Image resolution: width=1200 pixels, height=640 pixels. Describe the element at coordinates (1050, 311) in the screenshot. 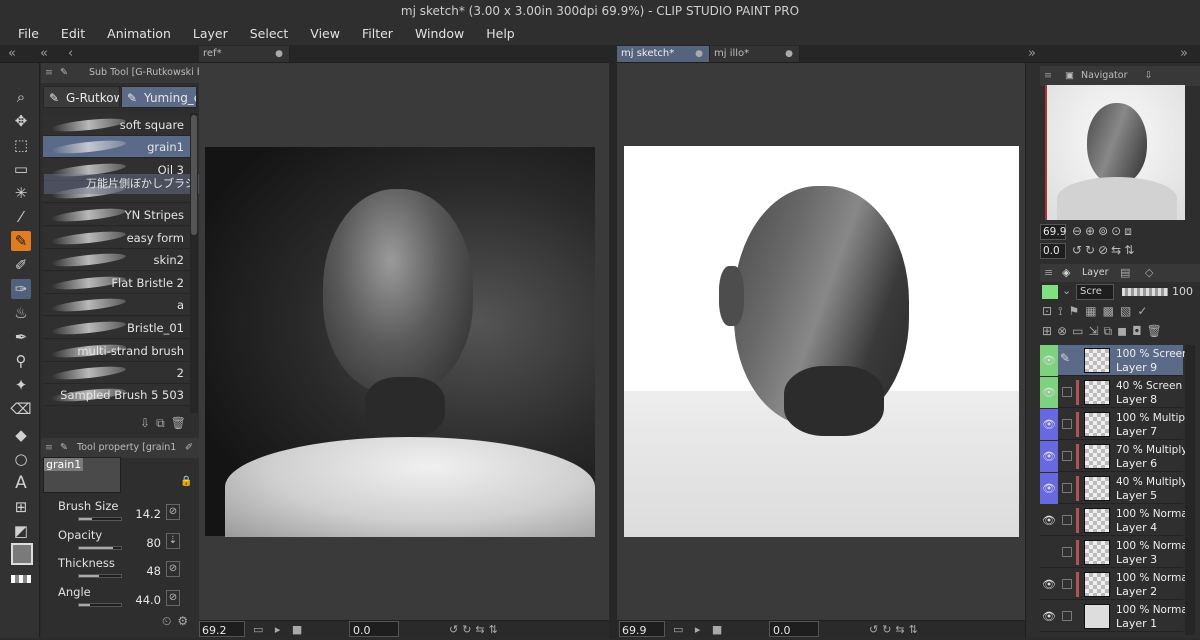

I see `lock-icon: ⊡` at that location.